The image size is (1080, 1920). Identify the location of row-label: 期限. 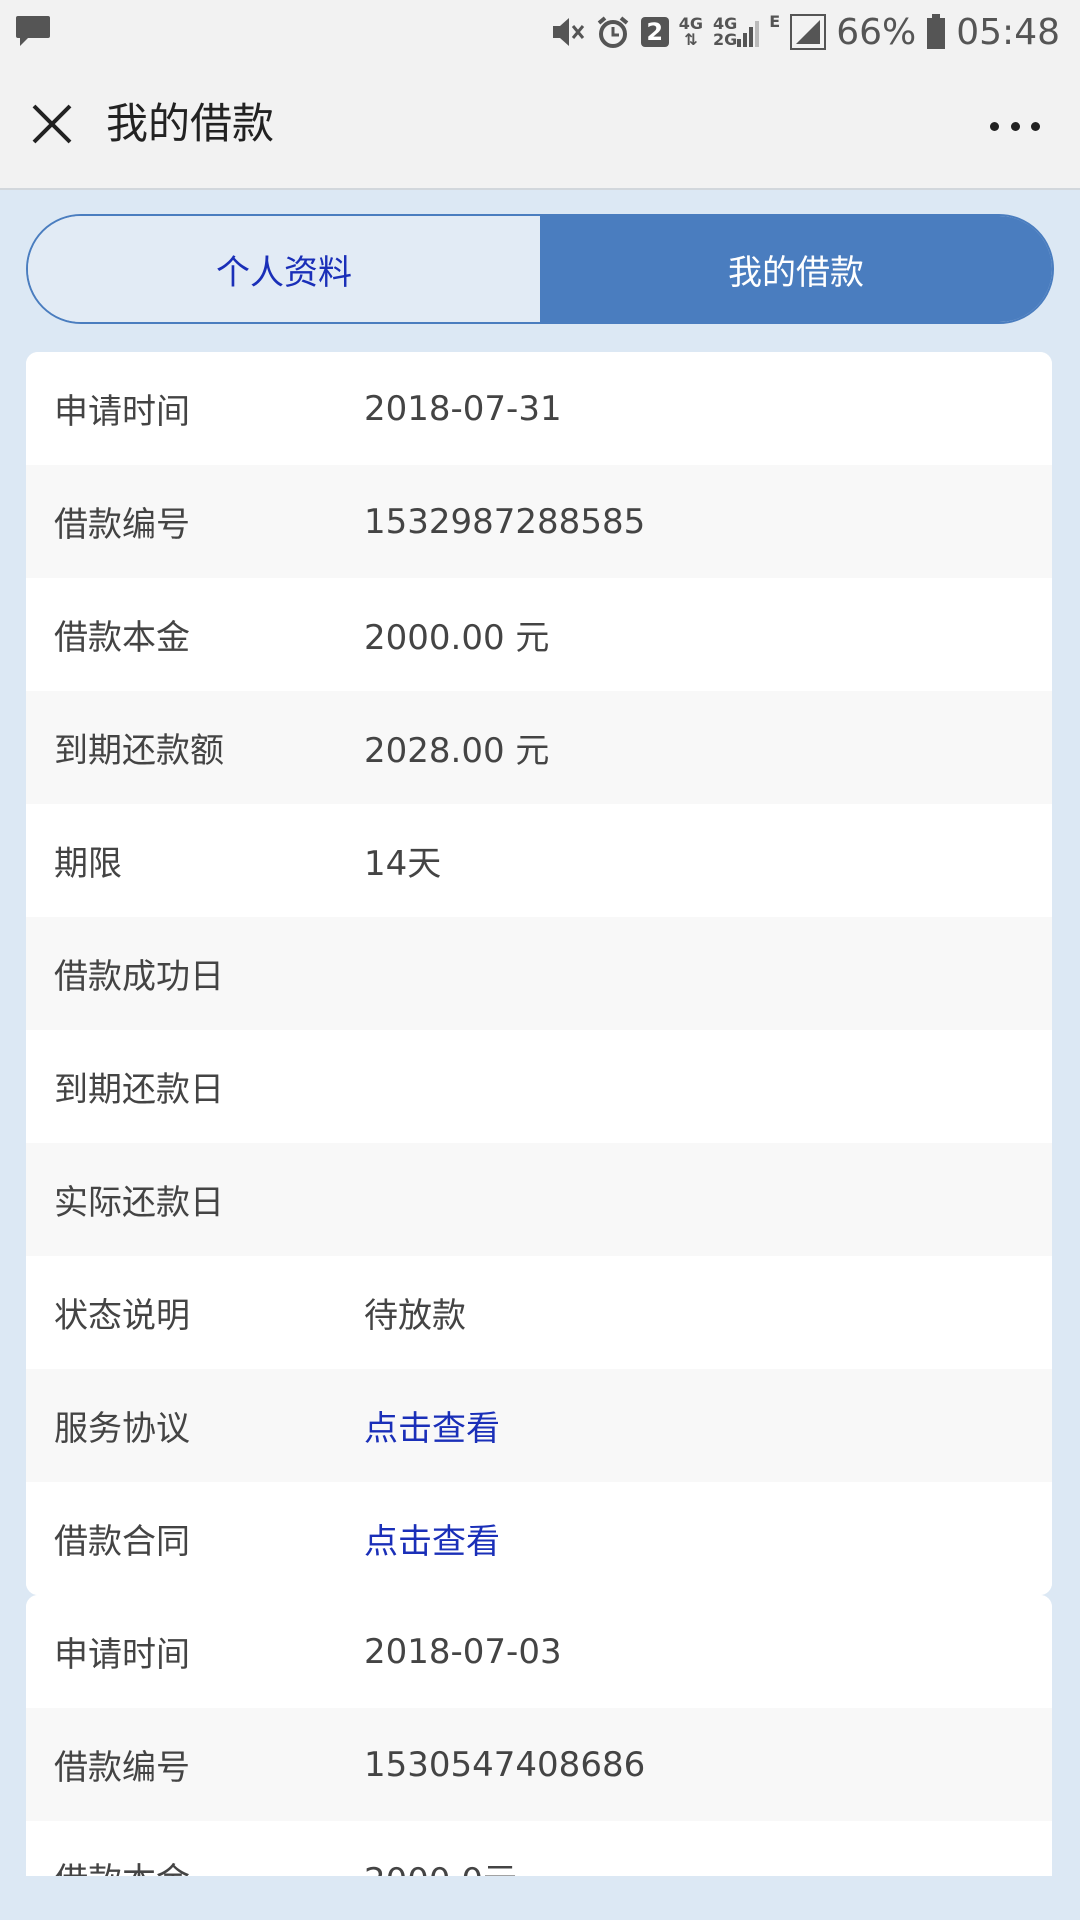
(88, 864).